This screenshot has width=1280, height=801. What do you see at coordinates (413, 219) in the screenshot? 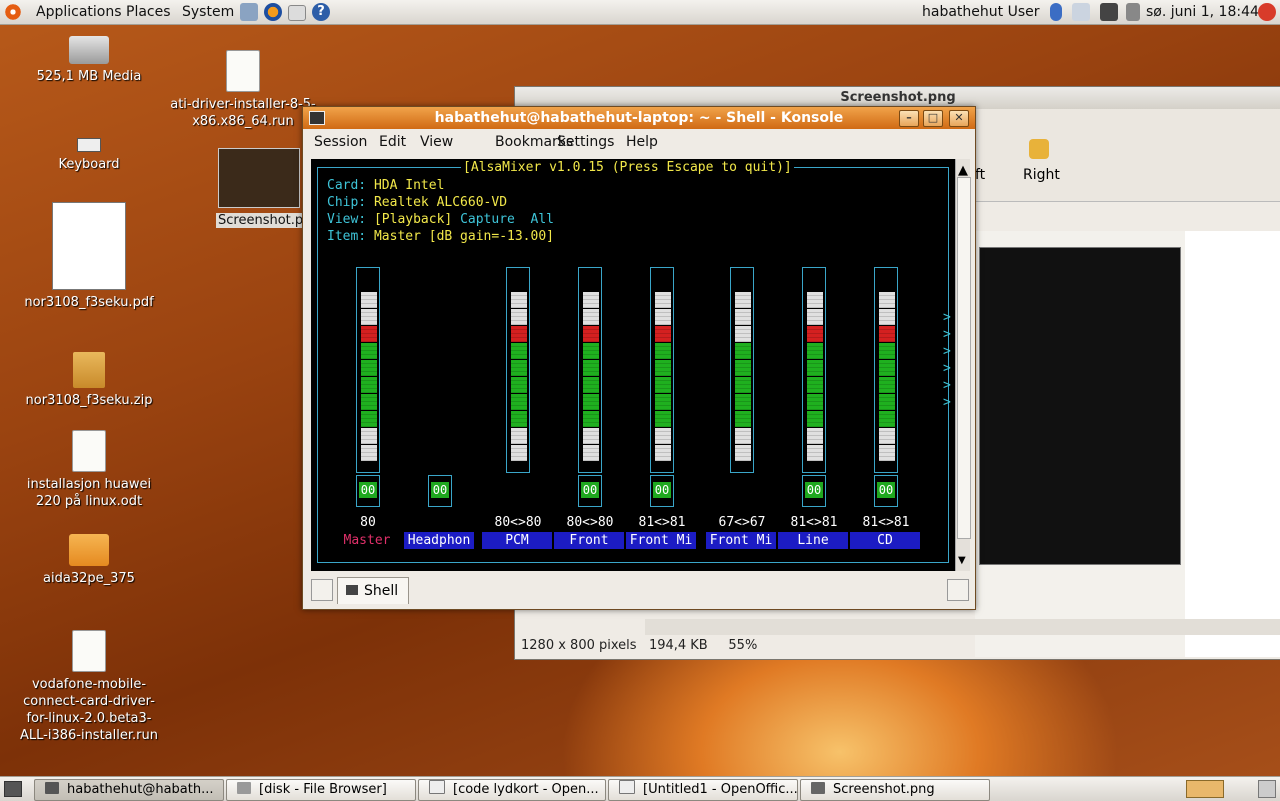
I see `view-playback: [Playback]` at bounding box center [413, 219].